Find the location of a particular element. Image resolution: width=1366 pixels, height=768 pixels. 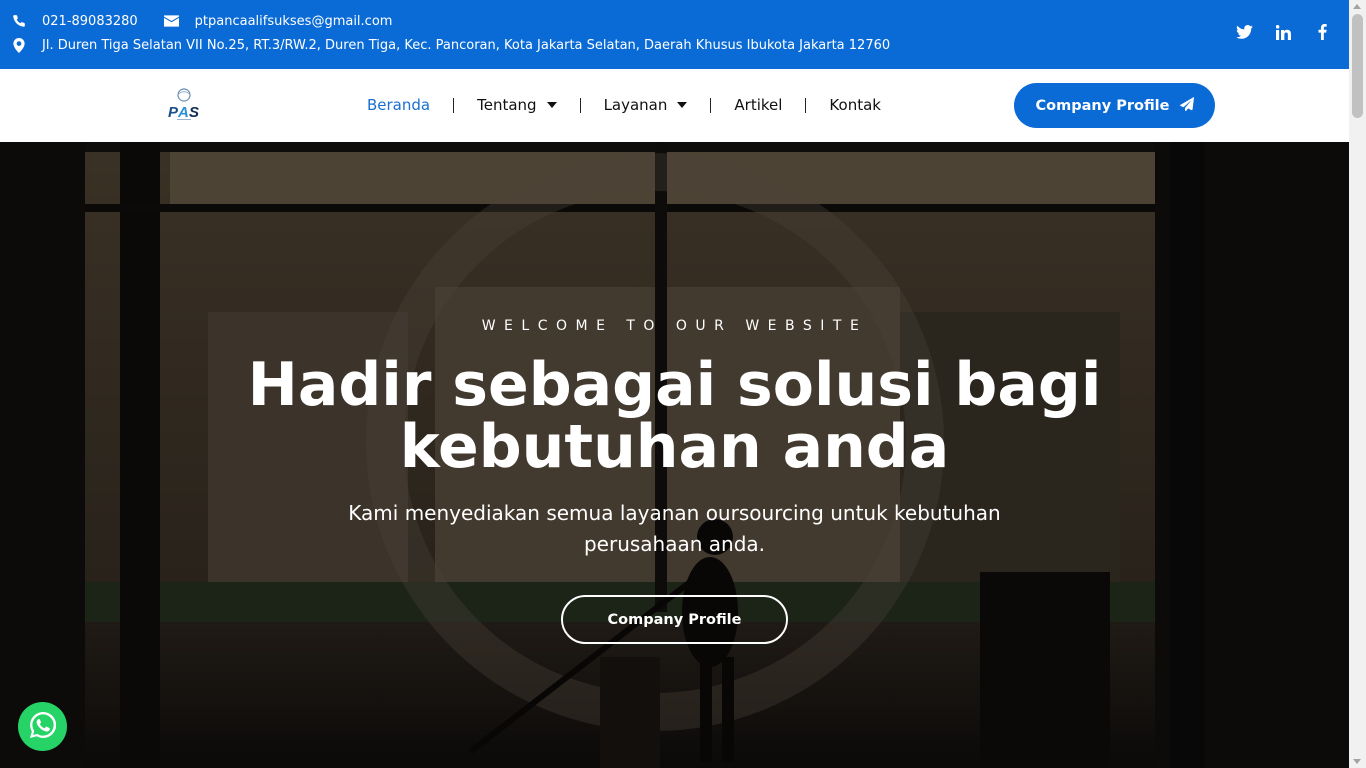

nav-item-layanan: Layanan is located at coordinates (646, 105).